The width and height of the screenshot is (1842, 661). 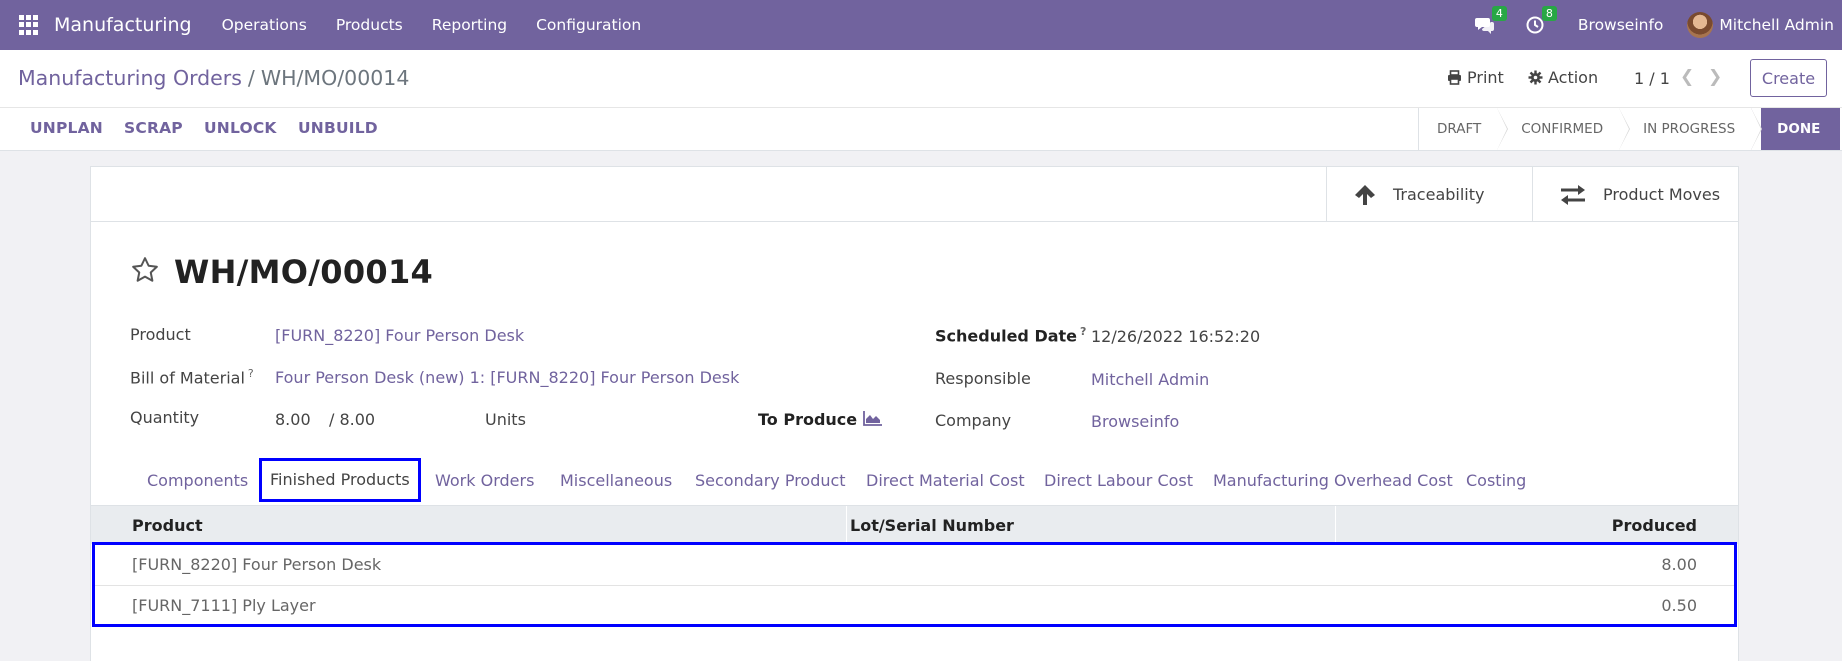 I want to click on stage-confirmed-label: CONFIRMED, so click(x=1562, y=129).